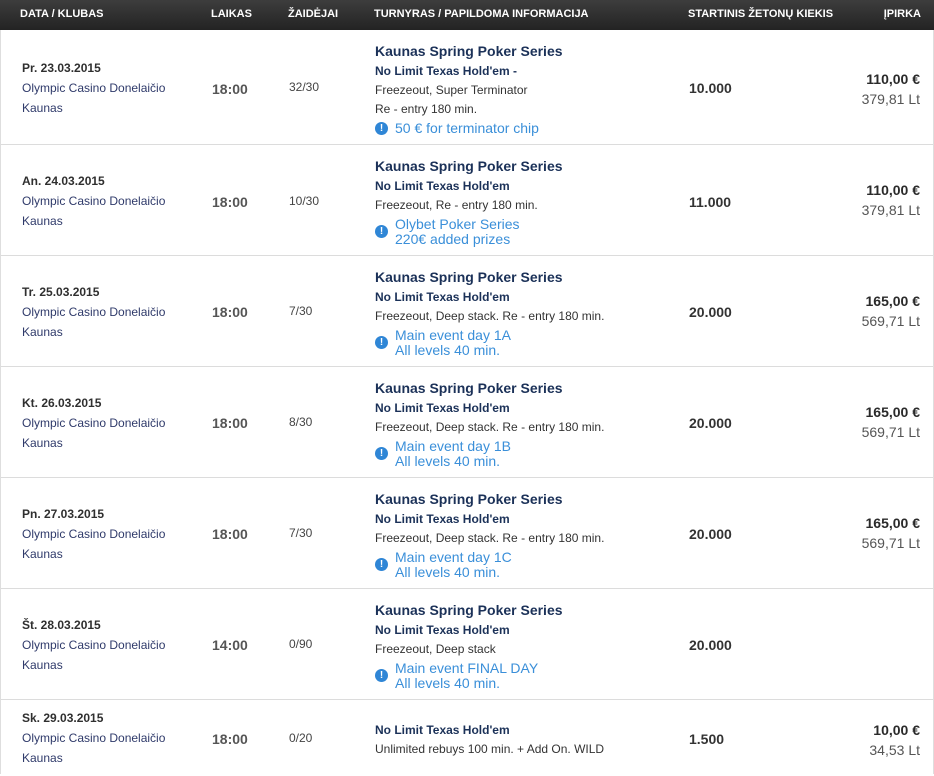  What do you see at coordinates (230, 645) in the screenshot?
I see `start-time: 14:00` at bounding box center [230, 645].